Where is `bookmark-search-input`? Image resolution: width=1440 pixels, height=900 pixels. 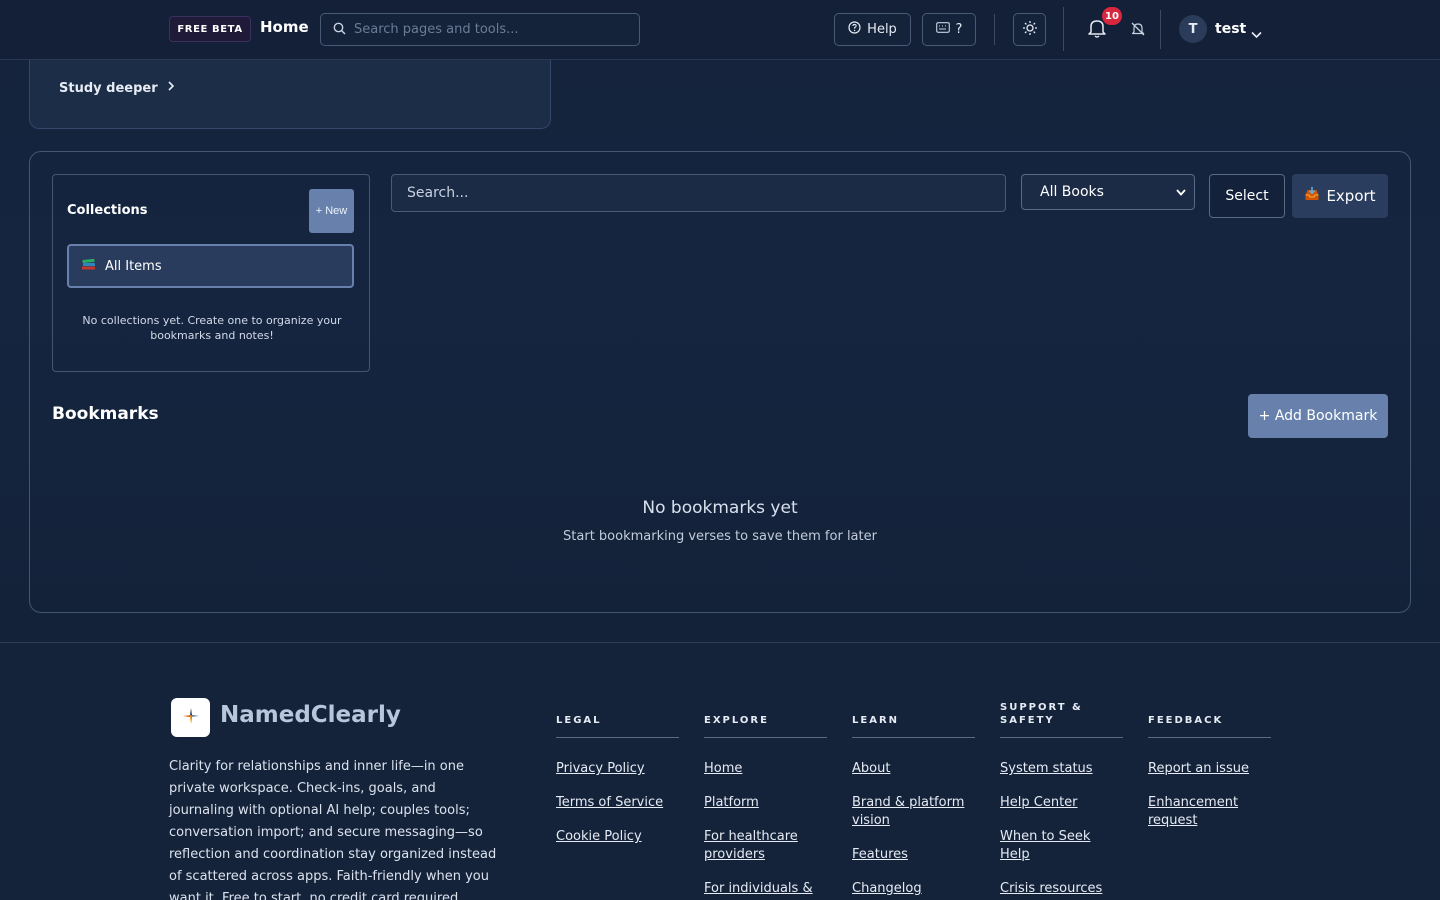
bookmark-search-input is located at coordinates (697, 193).